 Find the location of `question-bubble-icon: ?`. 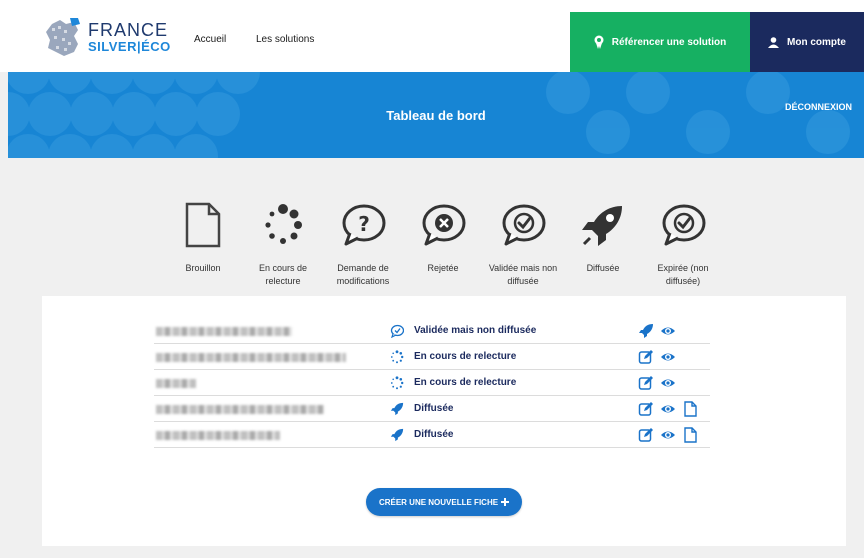

question-bubble-icon: ? is located at coordinates (364, 225).